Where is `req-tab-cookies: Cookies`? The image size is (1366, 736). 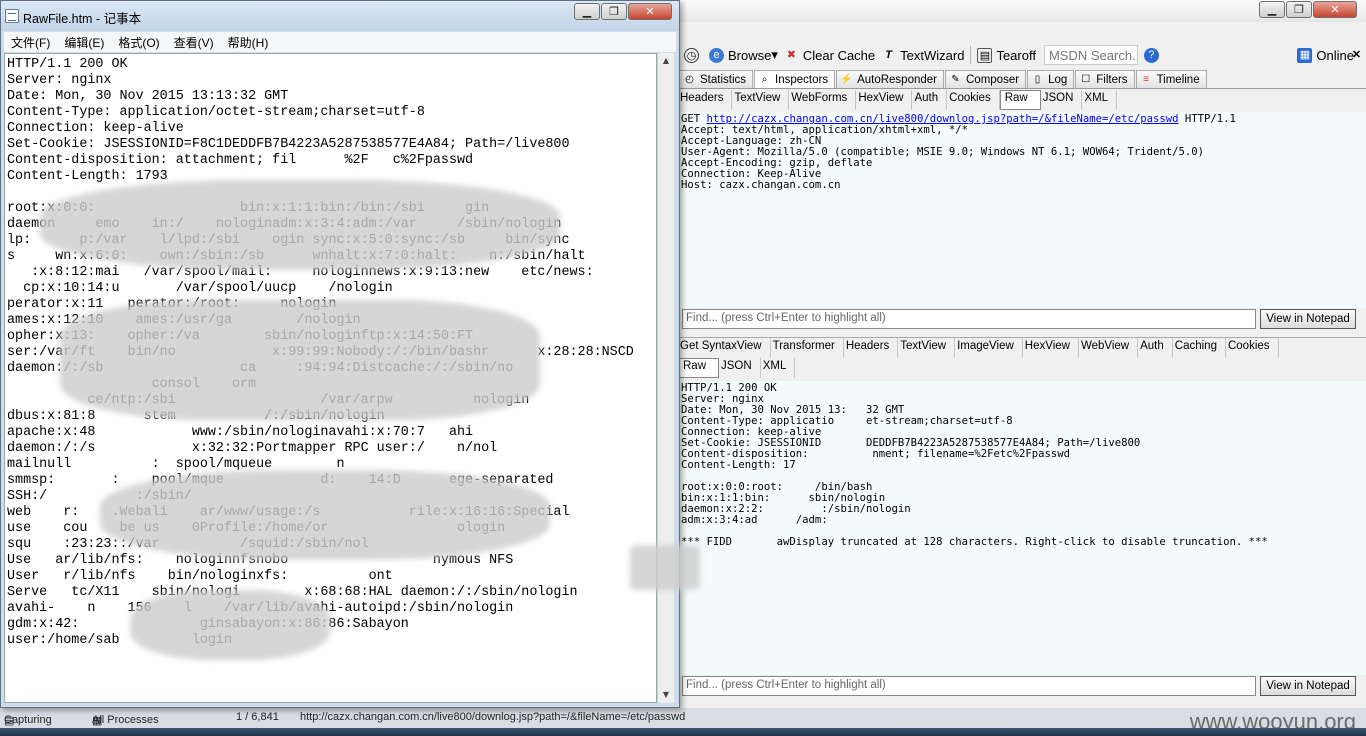 req-tab-cookies: Cookies is located at coordinates (973, 100).